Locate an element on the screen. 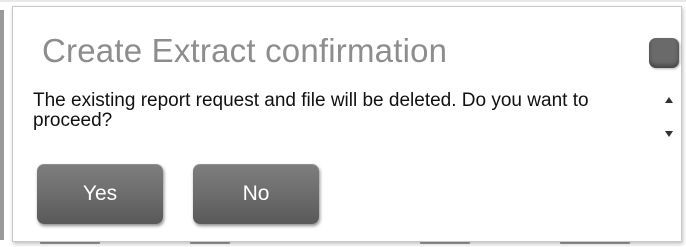  close-button is located at coordinates (664, 53).